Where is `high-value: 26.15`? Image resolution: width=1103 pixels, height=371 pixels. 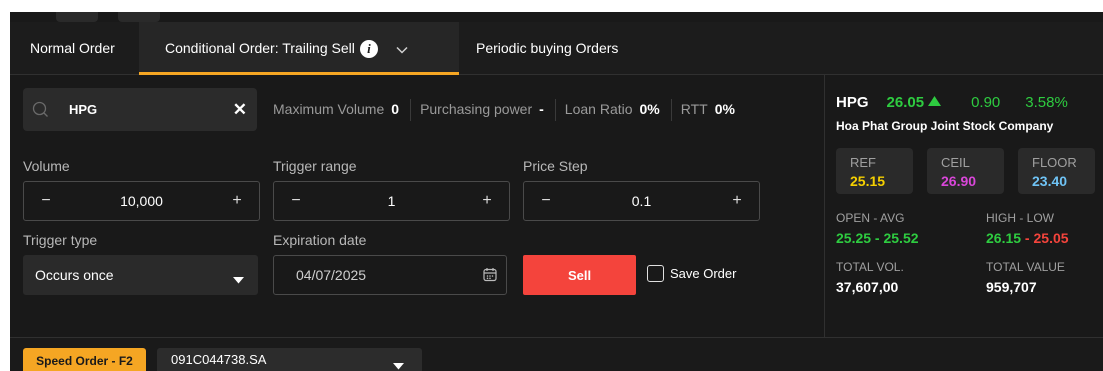
high-value: 26.15 is located at coordinates (1004, 238).